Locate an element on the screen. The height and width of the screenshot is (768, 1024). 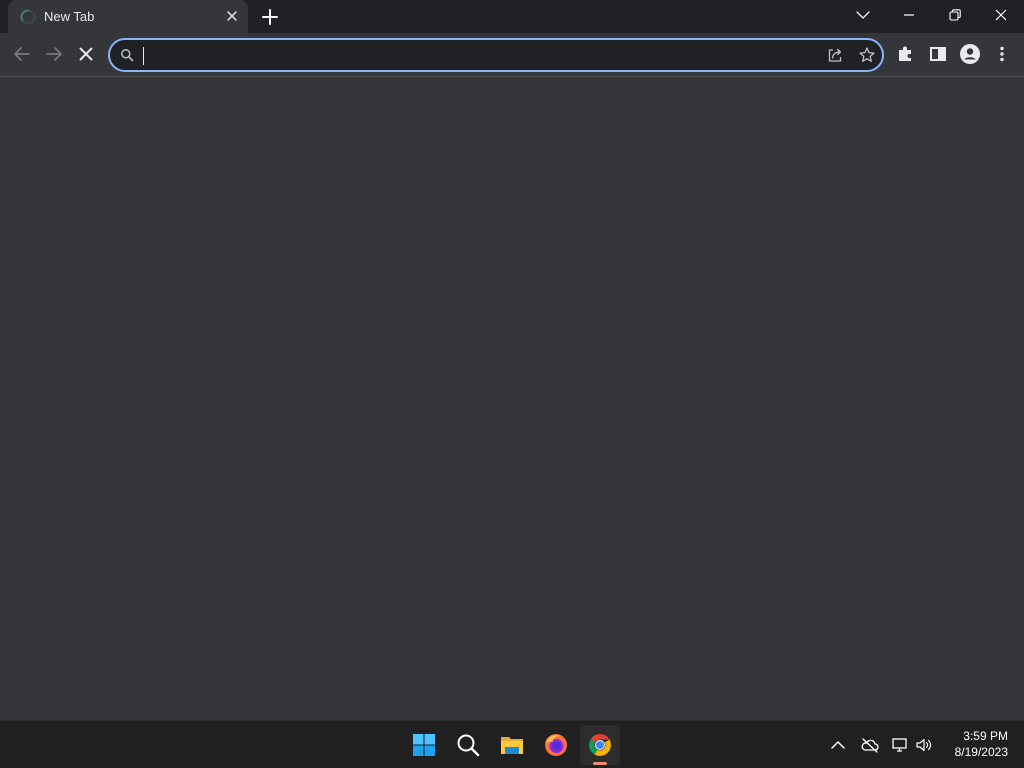
folder-icon is located at coordinates (512, 745).